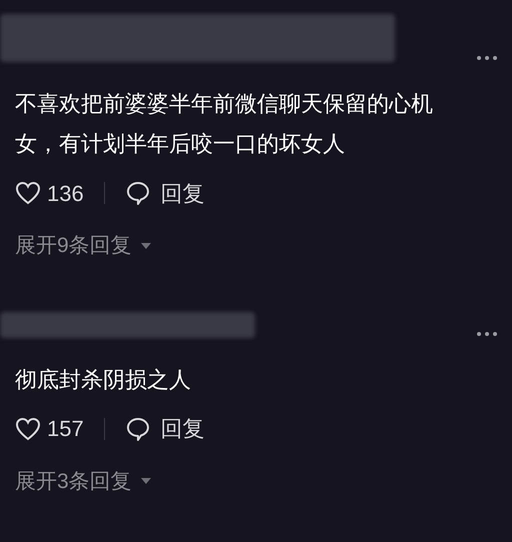 The width and height of the screenshot is (512, 542). I want to click on comment-text: 不喜欢把前婆婆半年前微信聊天保留的心机女，有计划半年后咬一口的坏女人, so click(224, 124).